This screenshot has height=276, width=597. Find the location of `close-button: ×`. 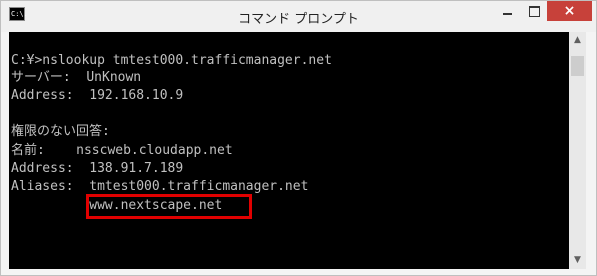

close-button: × is located at coordinates (569, 11).